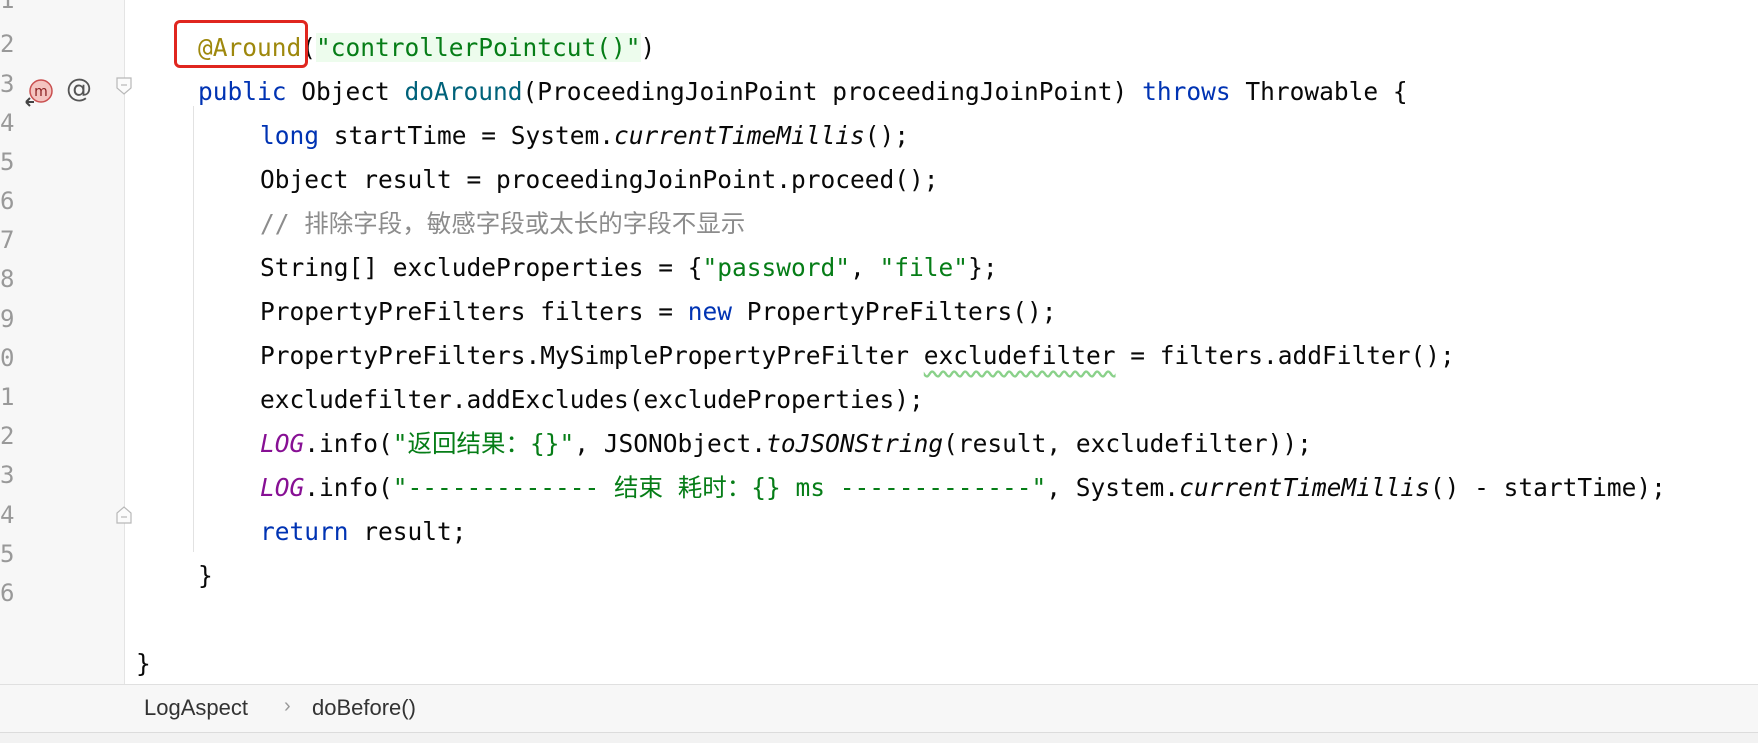  Describe the element at coordinates (7, 358) in the screenshot. I see `line-number: 0` at that location.